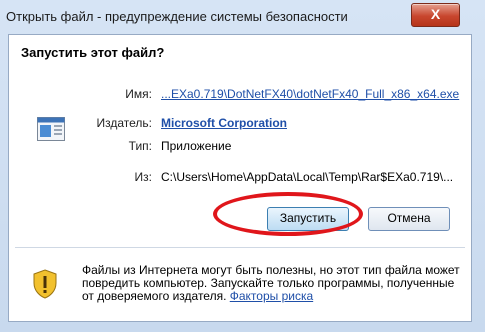 The height and width of the screenshot is (332, 485). Describe the element at coordinates (45, 284) in the screenshot. I see `shield-warning-icon` at that location.